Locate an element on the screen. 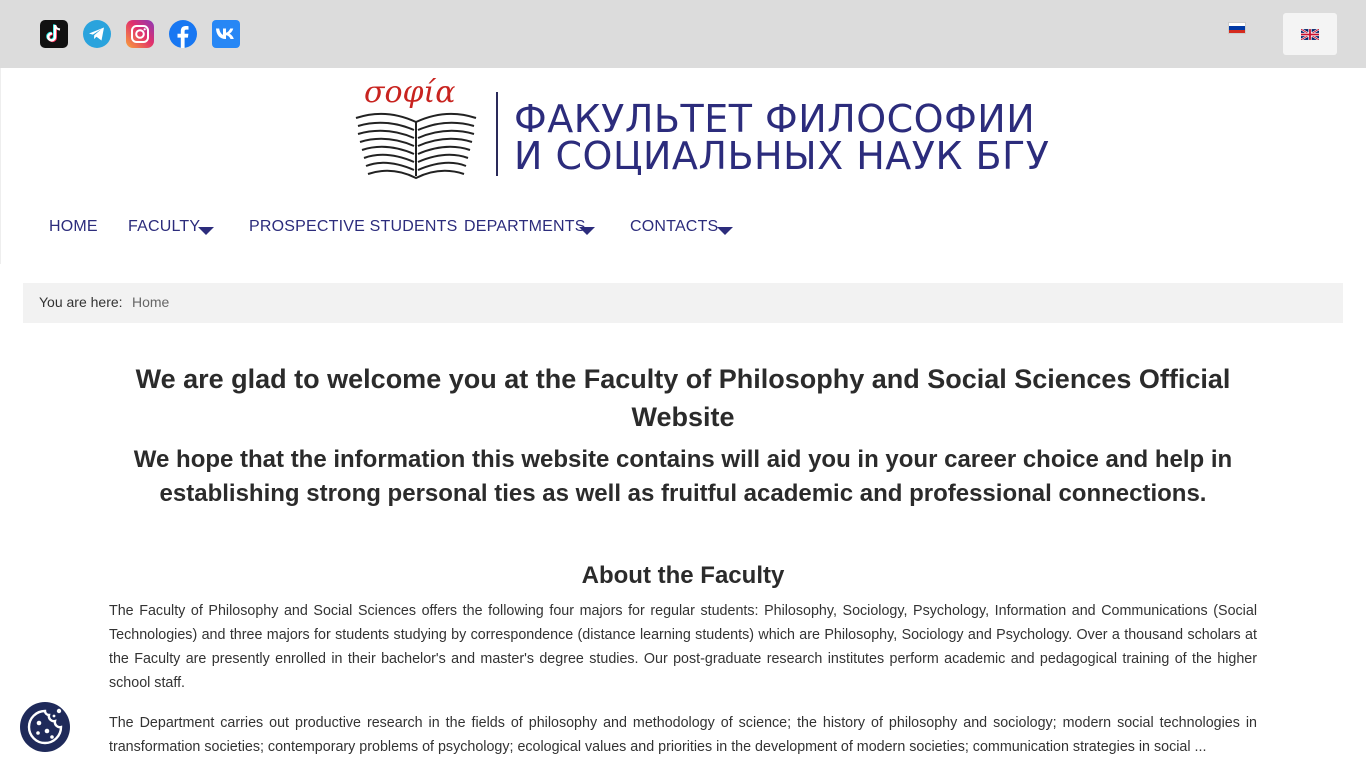  facebook-icon is located at coordinates (183, 34).